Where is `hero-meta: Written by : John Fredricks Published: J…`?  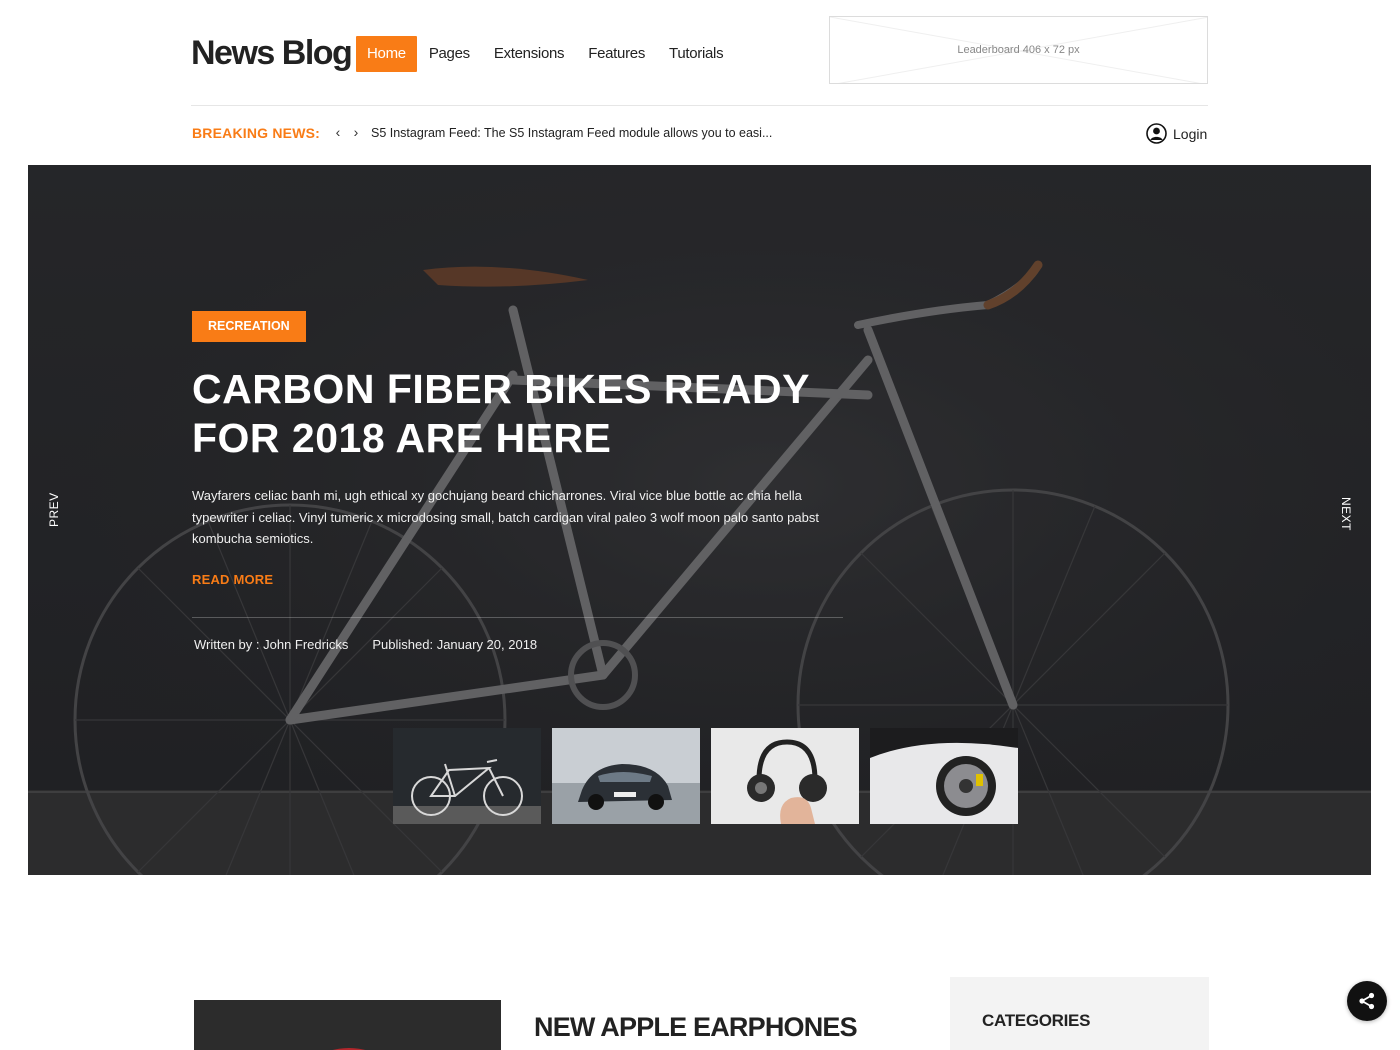
hero-meta: Written by : John Fredricks Published: J… is located at coordinates (365, 644).